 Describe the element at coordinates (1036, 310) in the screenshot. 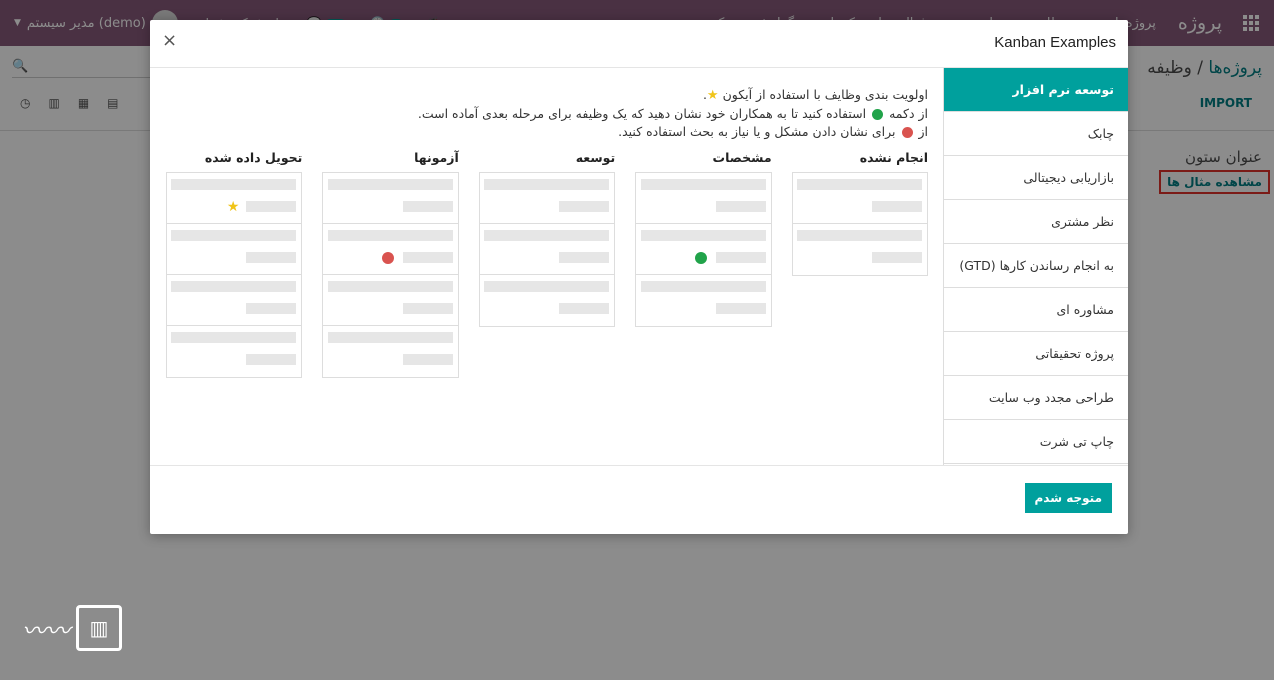

I see `example-item: مشاوره ای` at that location.